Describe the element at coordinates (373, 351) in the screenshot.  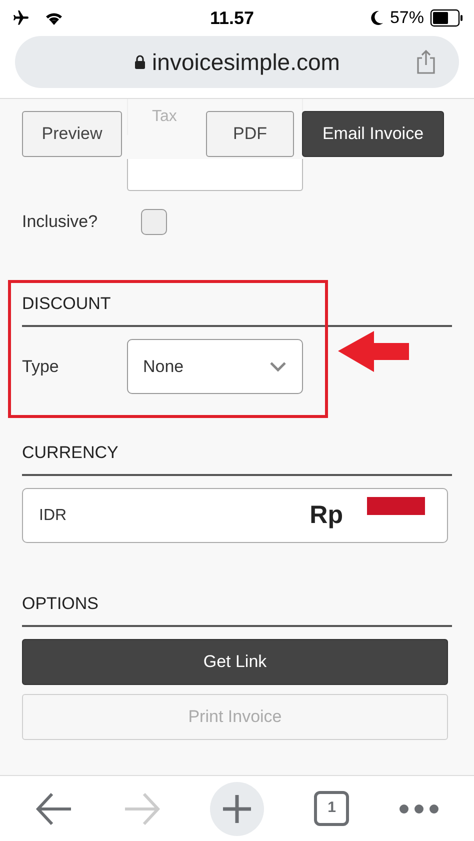
I see `arrow-icon` at that location.